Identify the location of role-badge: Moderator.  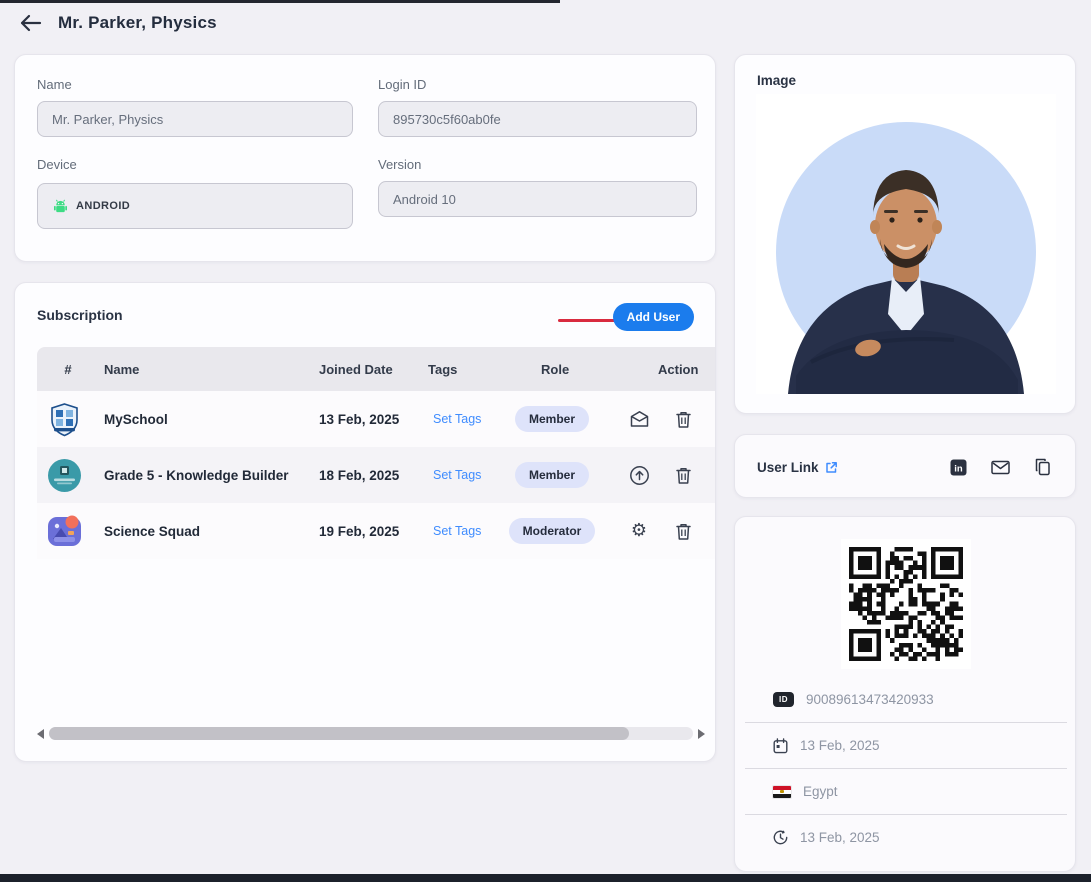
(552, 531).